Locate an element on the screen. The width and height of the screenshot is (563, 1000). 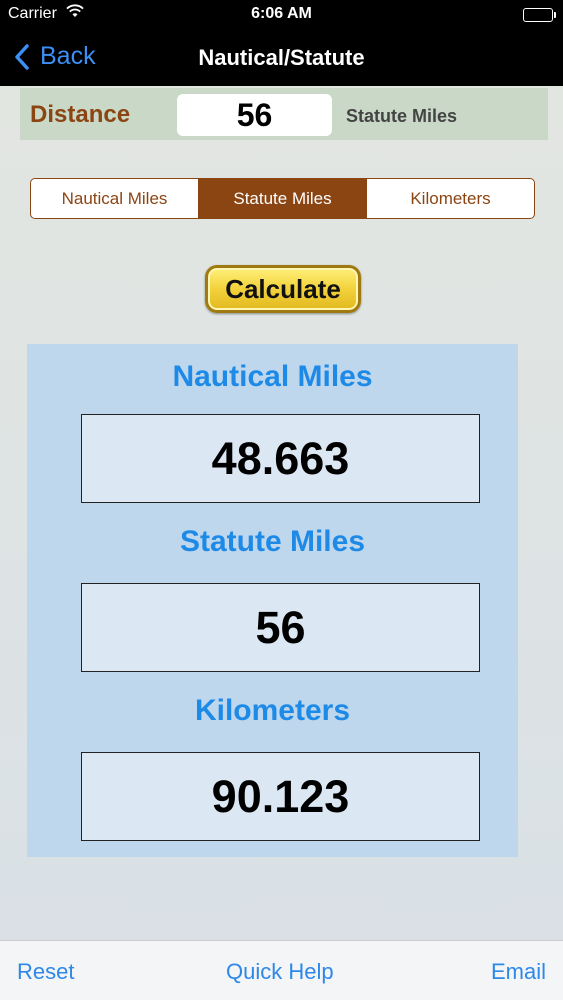
kilometers-value: 90.123 is located at coordinates (280, 796).